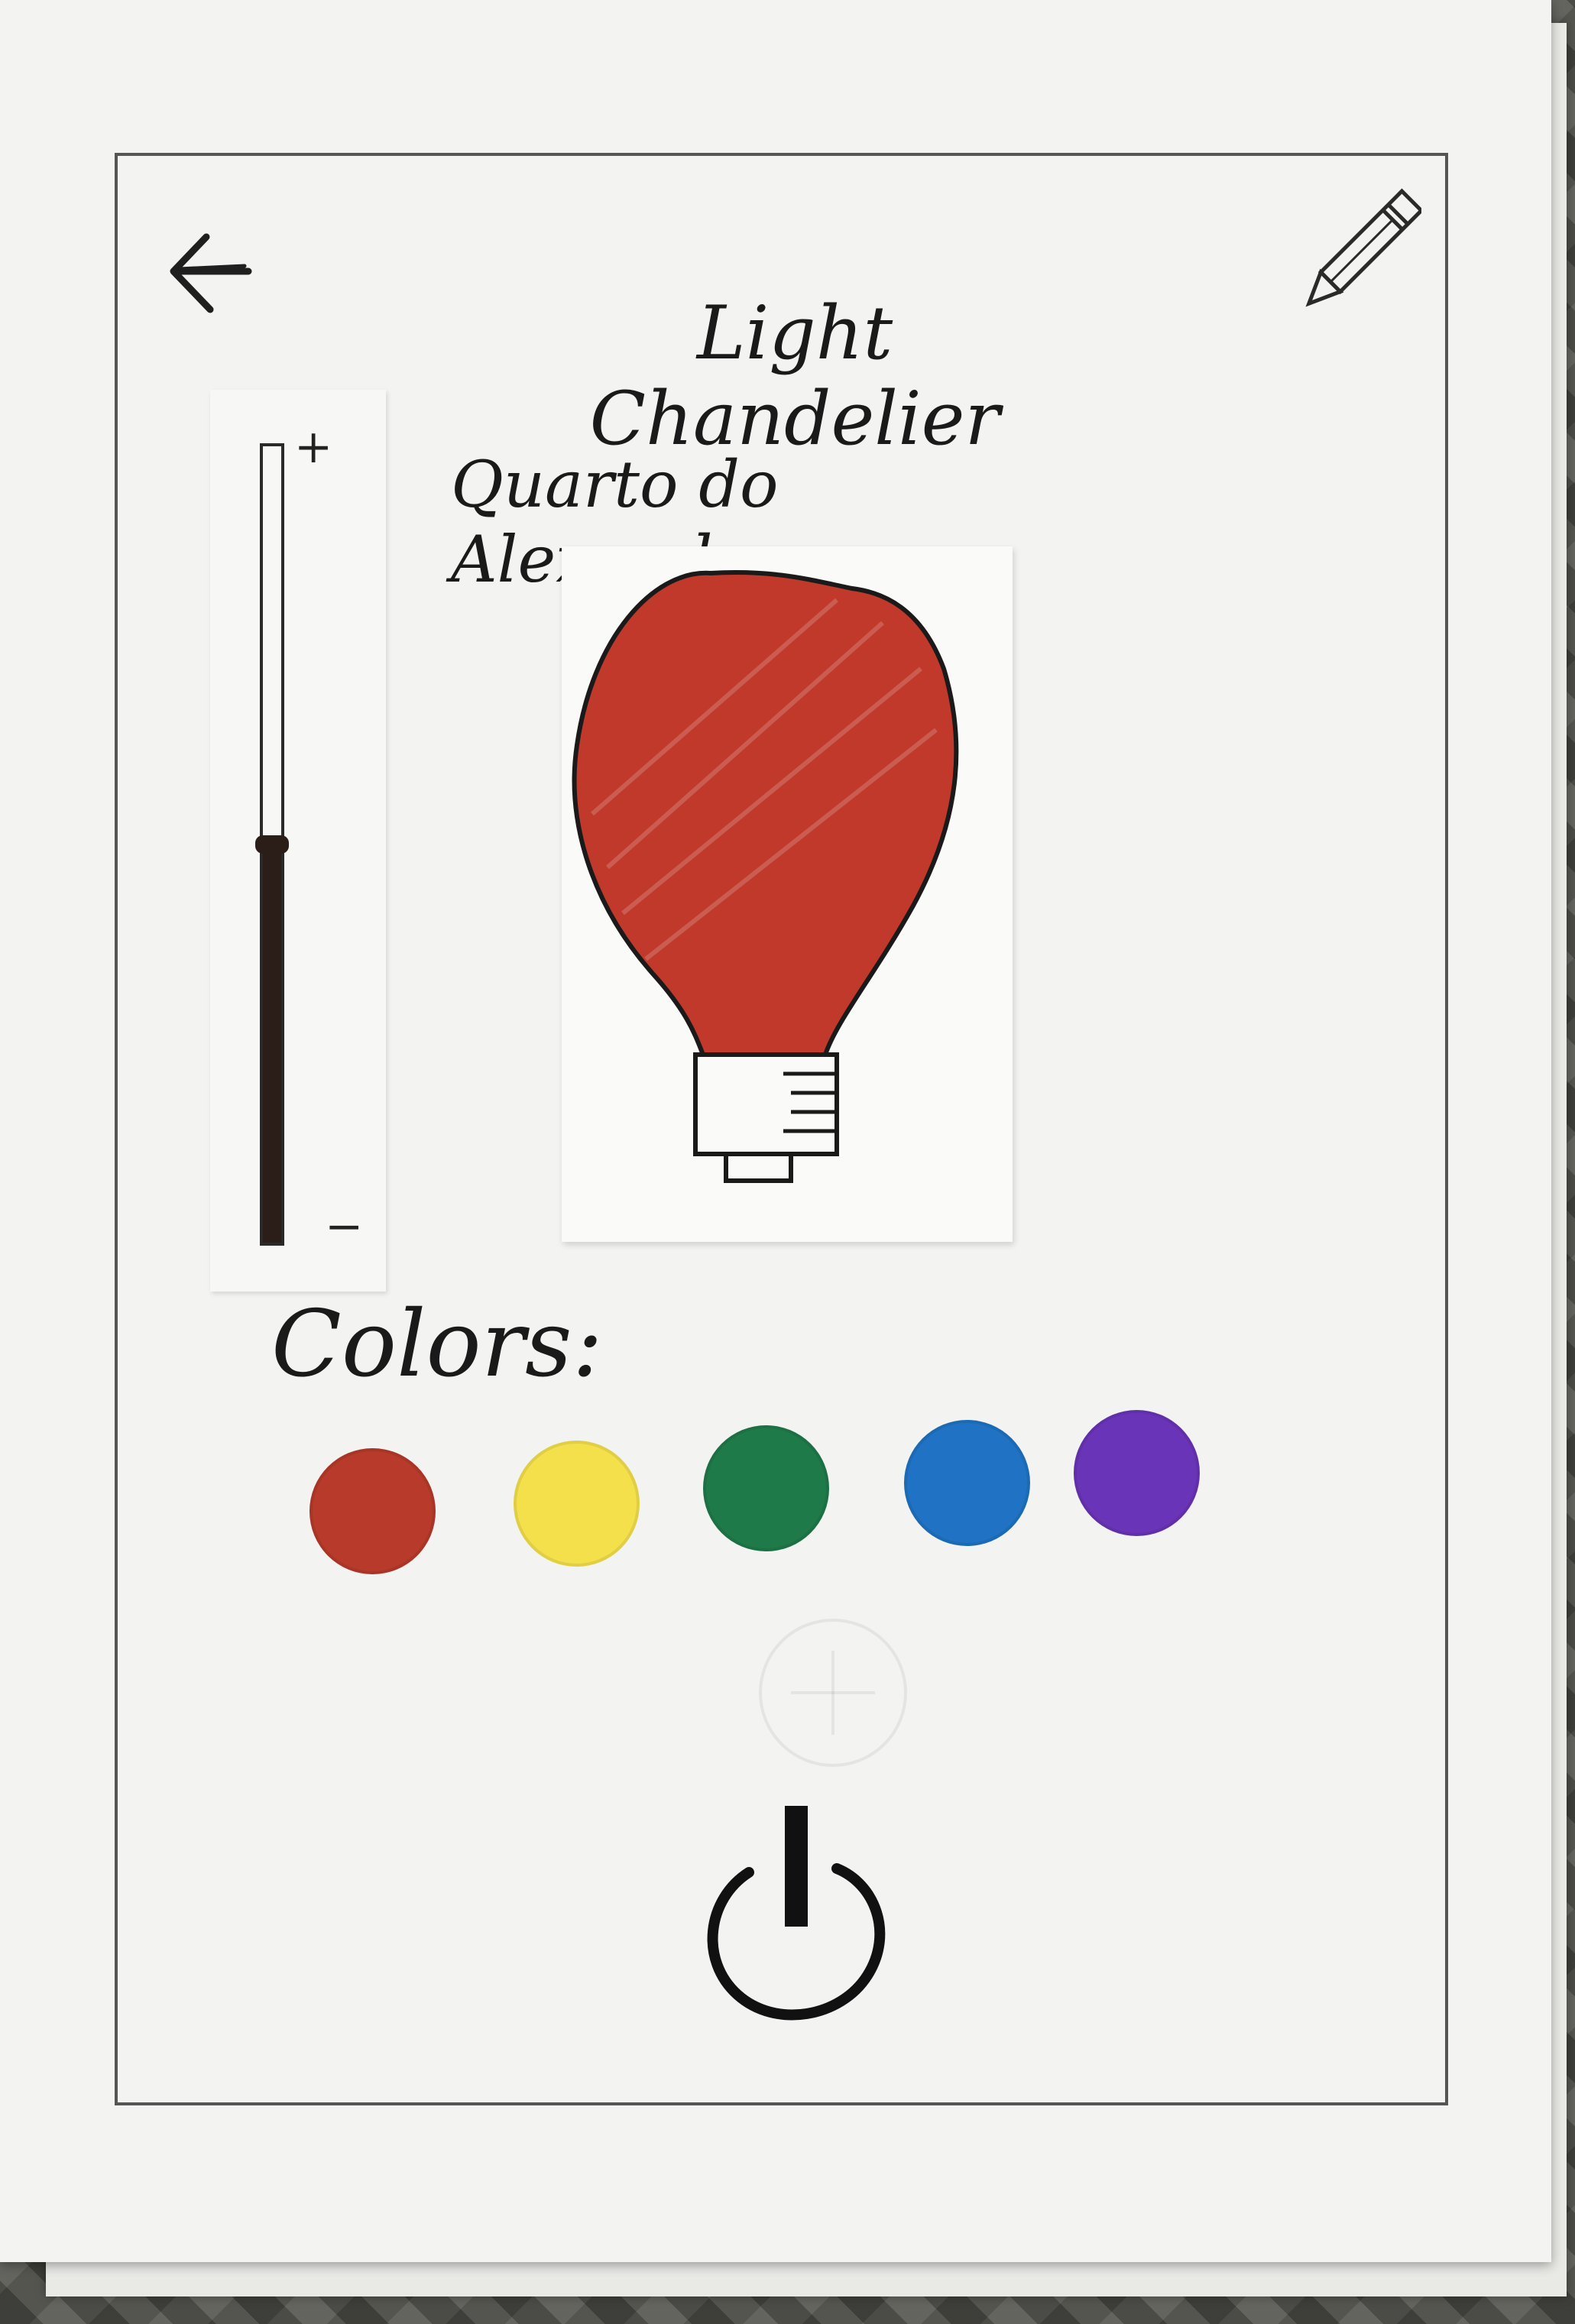 The image size is (1575, 2324). Describe the element at coordinates (765, 876) in the screenshot. I see `lightbulb-icon` at that location.